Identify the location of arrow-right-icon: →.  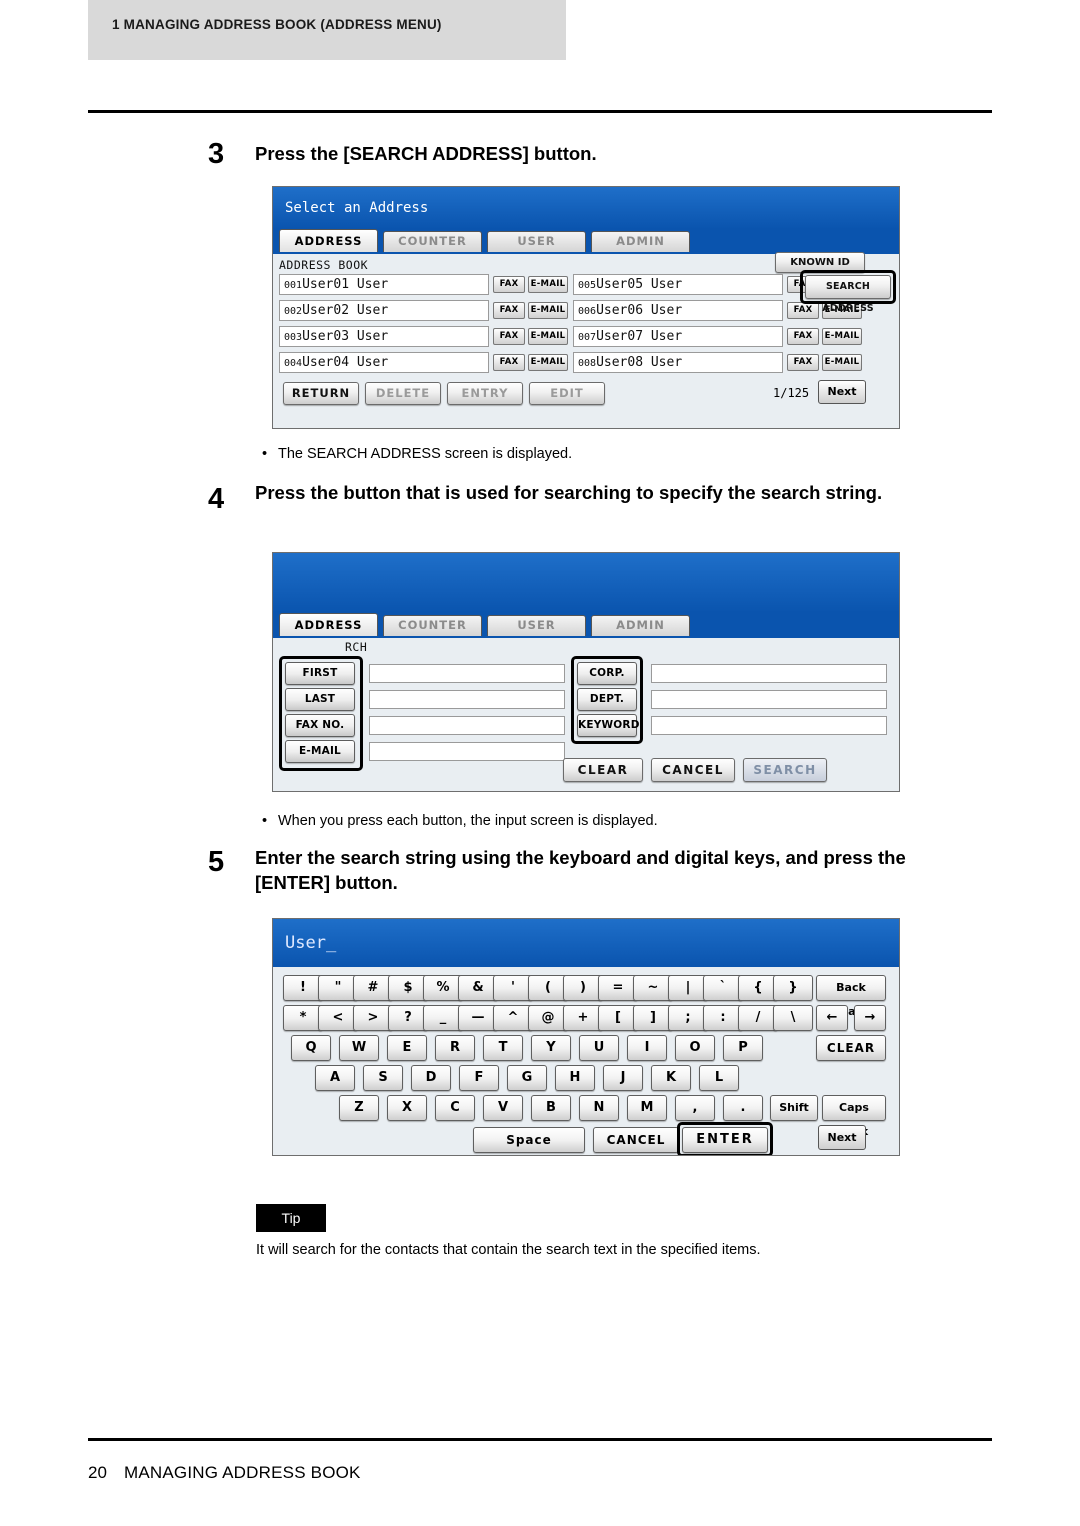
(870, 1018).